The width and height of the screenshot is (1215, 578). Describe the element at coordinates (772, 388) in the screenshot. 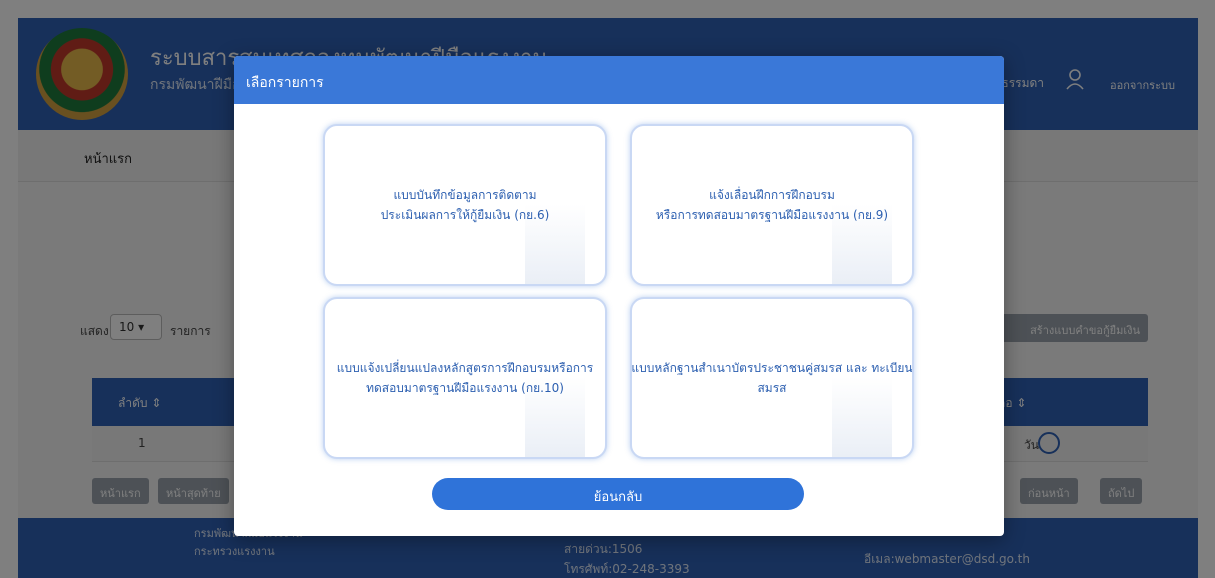

I see `card-line2: สมรส` at that location.